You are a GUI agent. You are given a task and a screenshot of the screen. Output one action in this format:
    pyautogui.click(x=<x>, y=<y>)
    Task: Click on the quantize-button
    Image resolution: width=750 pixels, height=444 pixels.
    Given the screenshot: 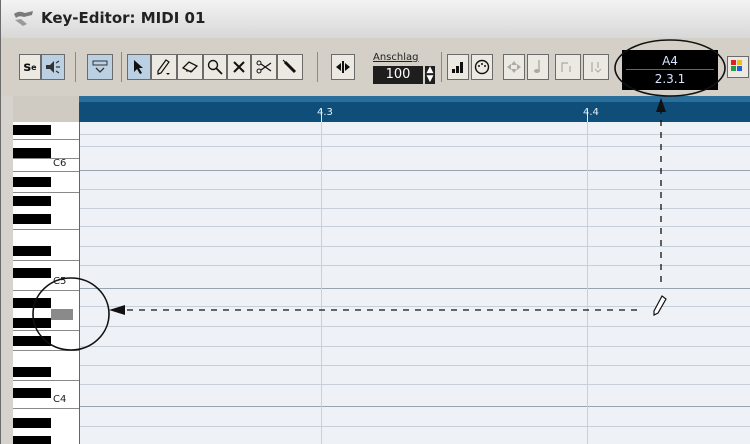 What is the action you would take?
    pyautogui.click(x=458, y=67)
    